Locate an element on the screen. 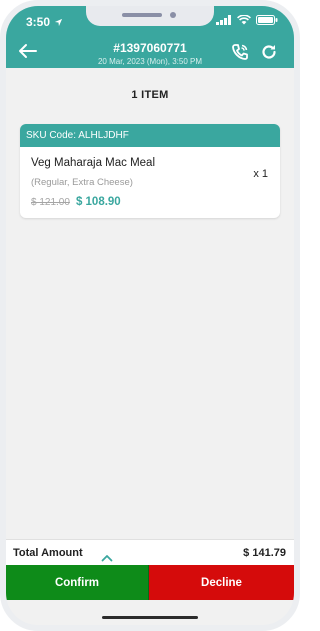 This screenshot has width=320, height=631. chevron-up-icon is located at coordinates (107, 558).